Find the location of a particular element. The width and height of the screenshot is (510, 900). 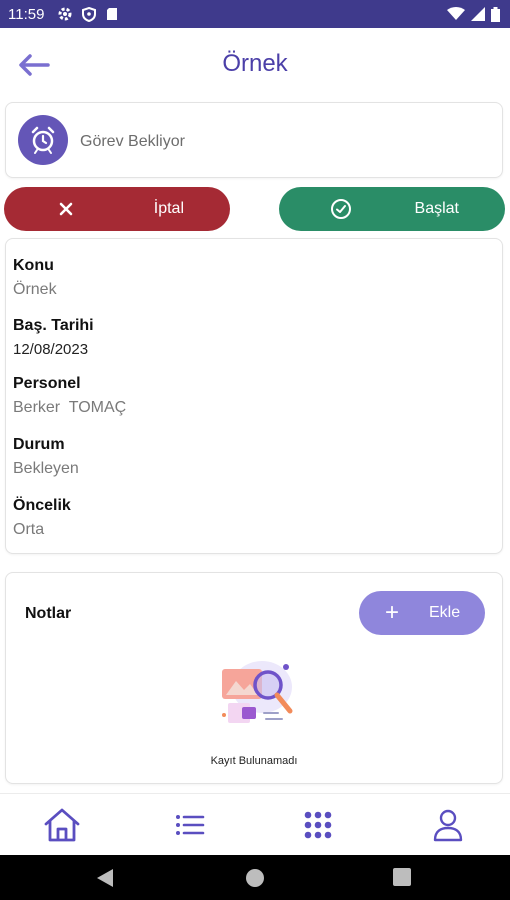

signal-icon is located at coordinates (478, 14).